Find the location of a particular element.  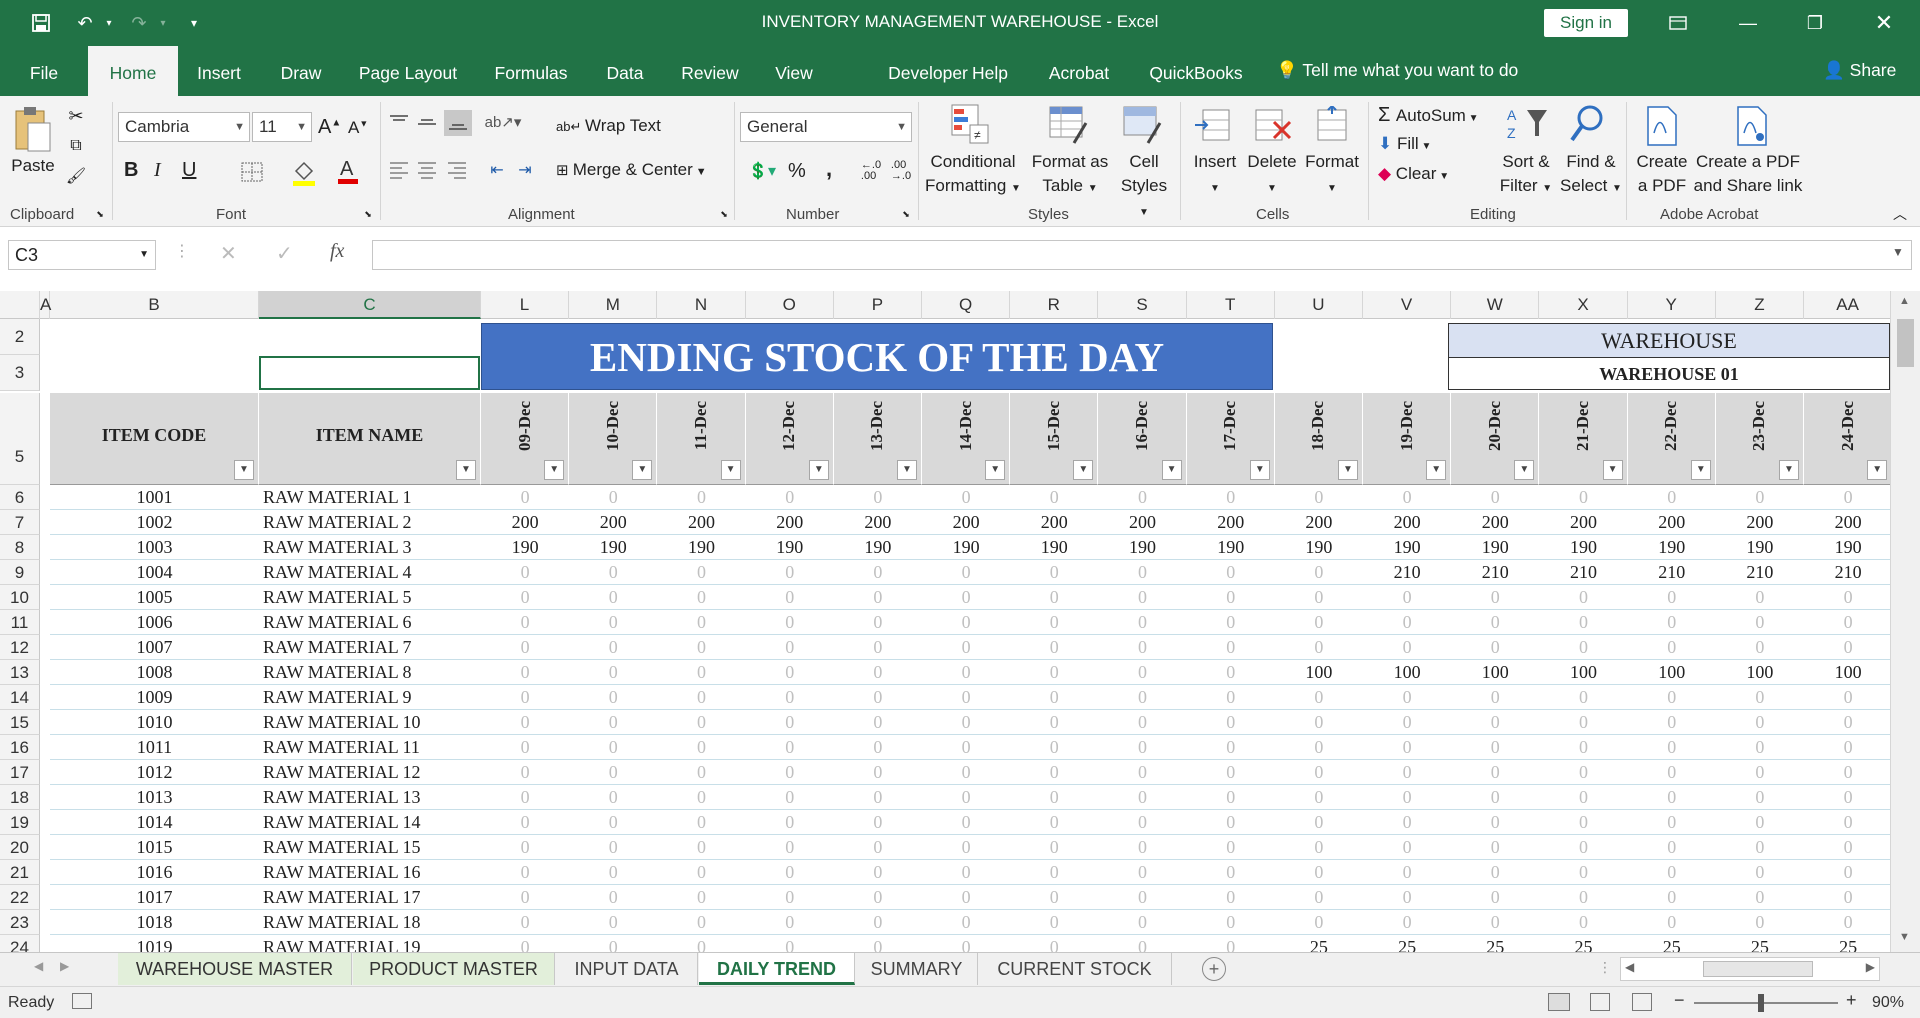

row-header-9: 9 is located at coordinates (20, 572).